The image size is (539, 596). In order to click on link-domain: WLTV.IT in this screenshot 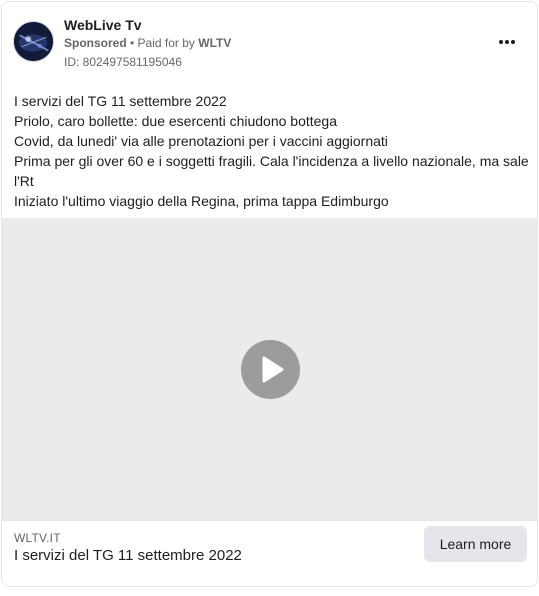, I will do `click(37, 538)`.